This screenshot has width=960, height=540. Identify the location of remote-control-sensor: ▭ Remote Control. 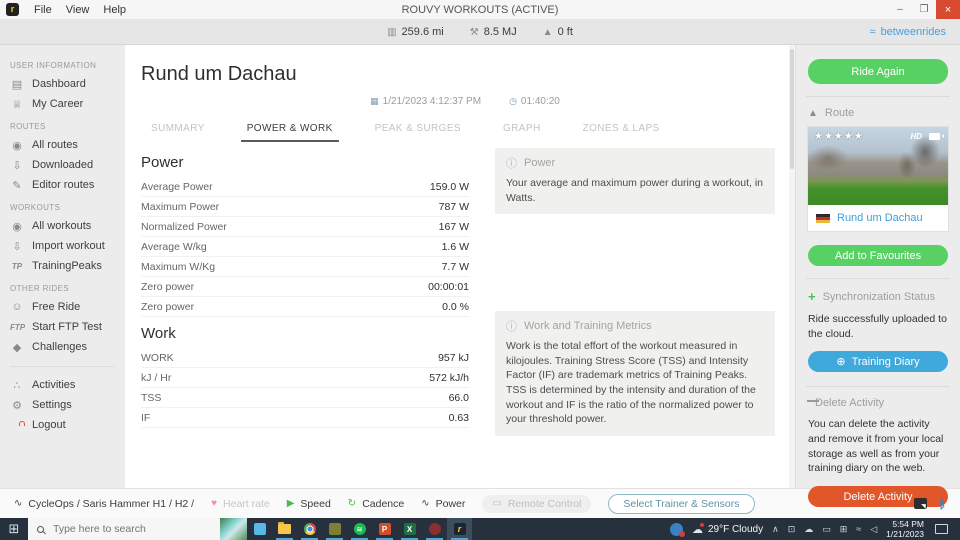
(537, 503).